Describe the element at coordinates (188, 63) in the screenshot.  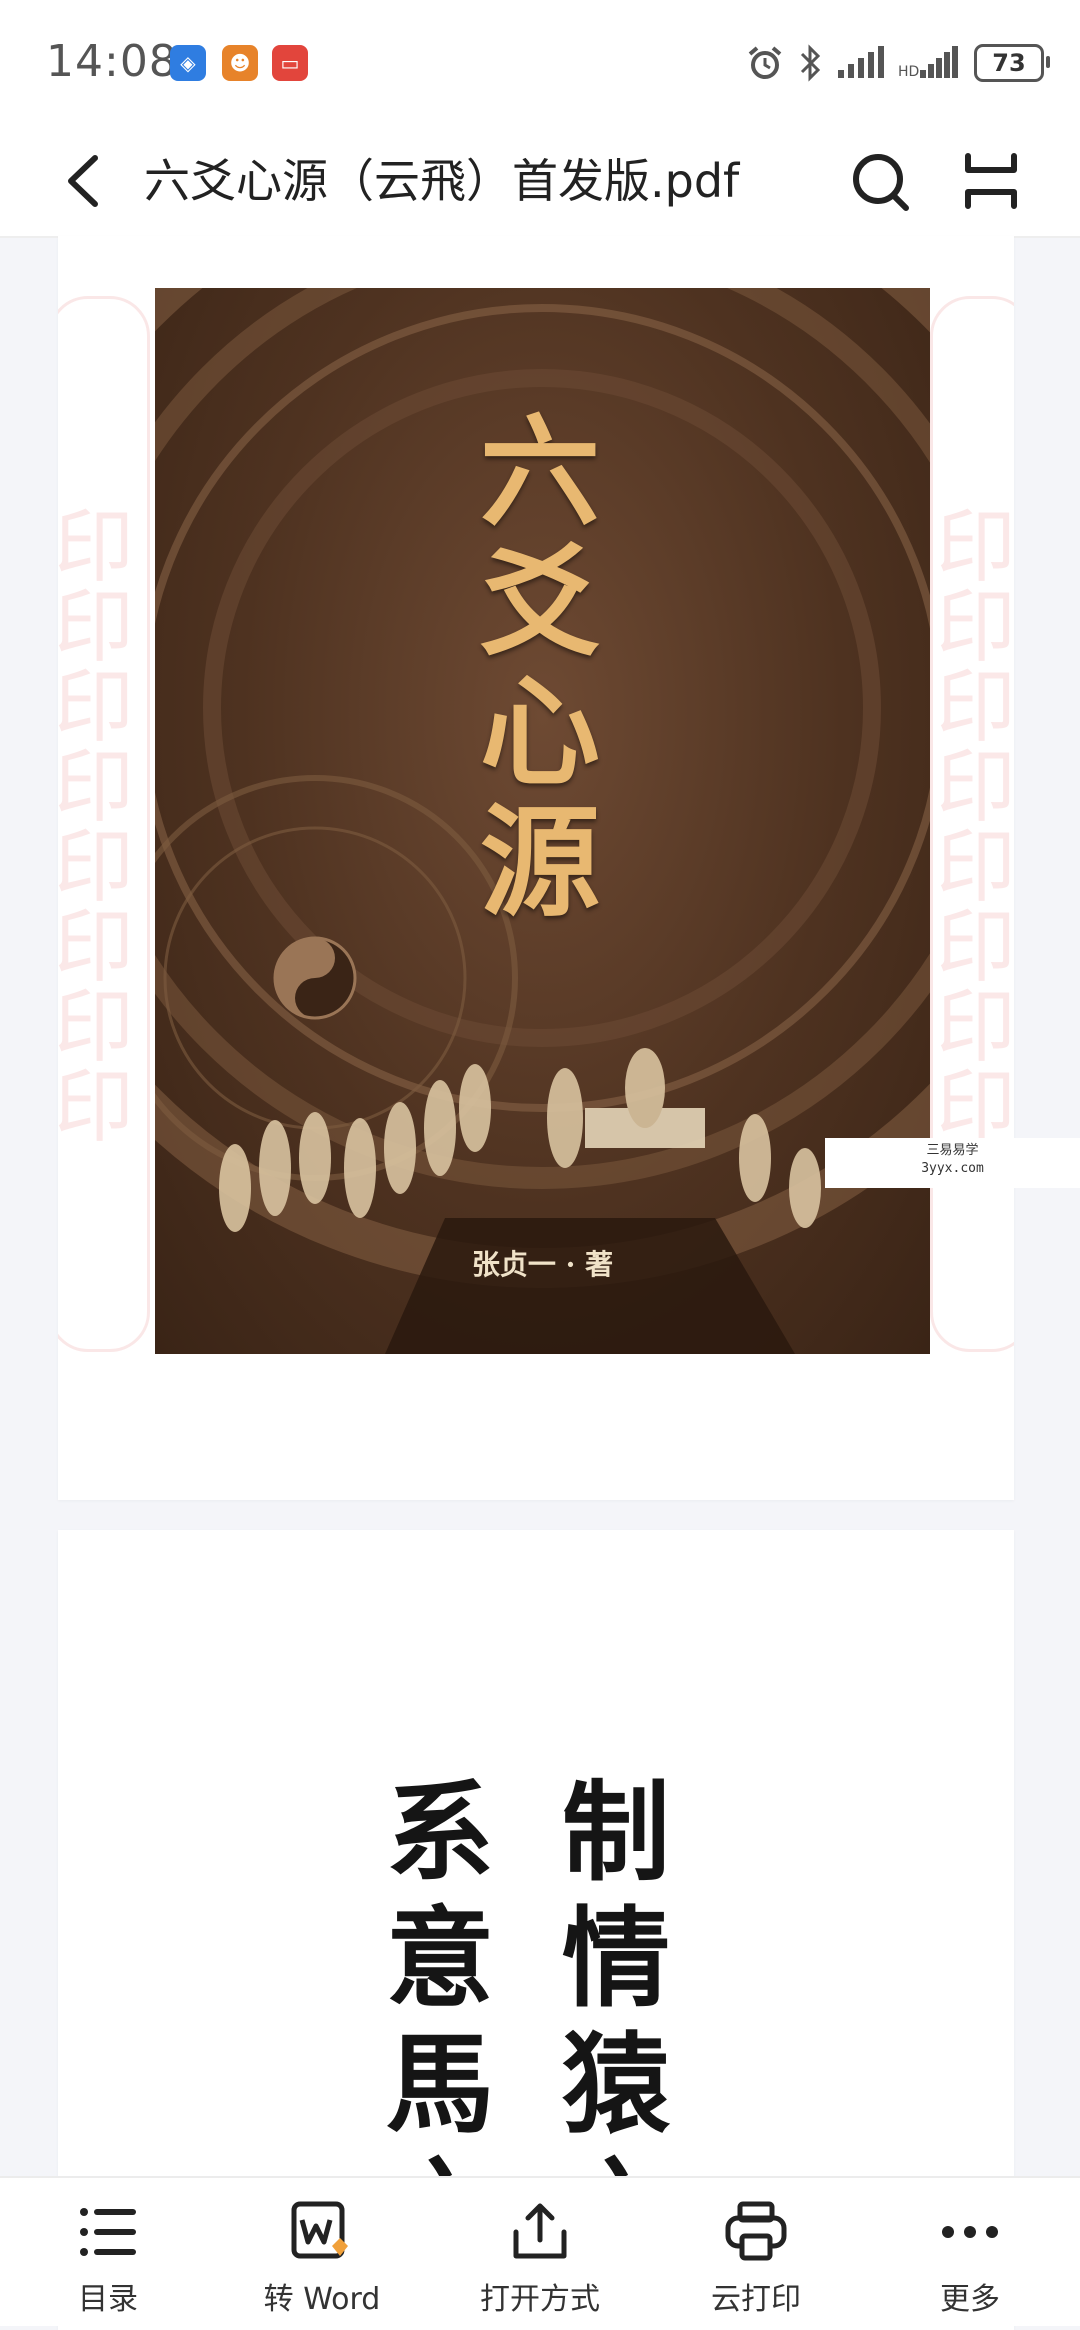
I see `shield-app-icon: ◈` at that location.